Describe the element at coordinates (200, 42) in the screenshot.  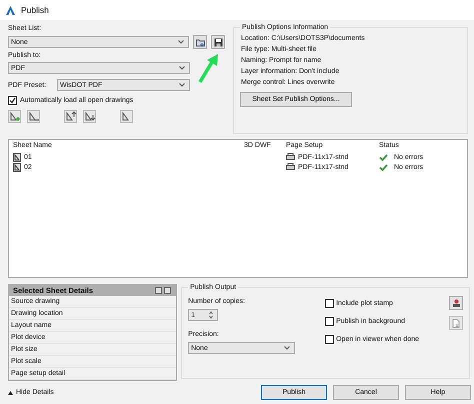
I see `load-sheet-list-button` at that location.